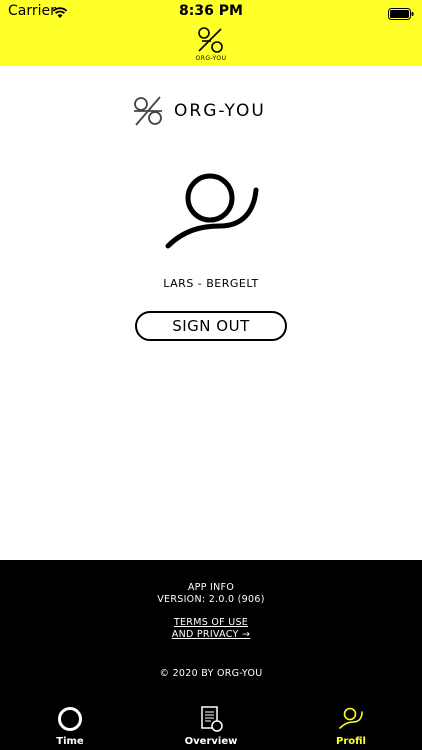  What do you see at coordinates (211, 599) in the screenshot?
I see `version-label: VERSION: 2.0.0 (906)` at bounding box center [211, 599].